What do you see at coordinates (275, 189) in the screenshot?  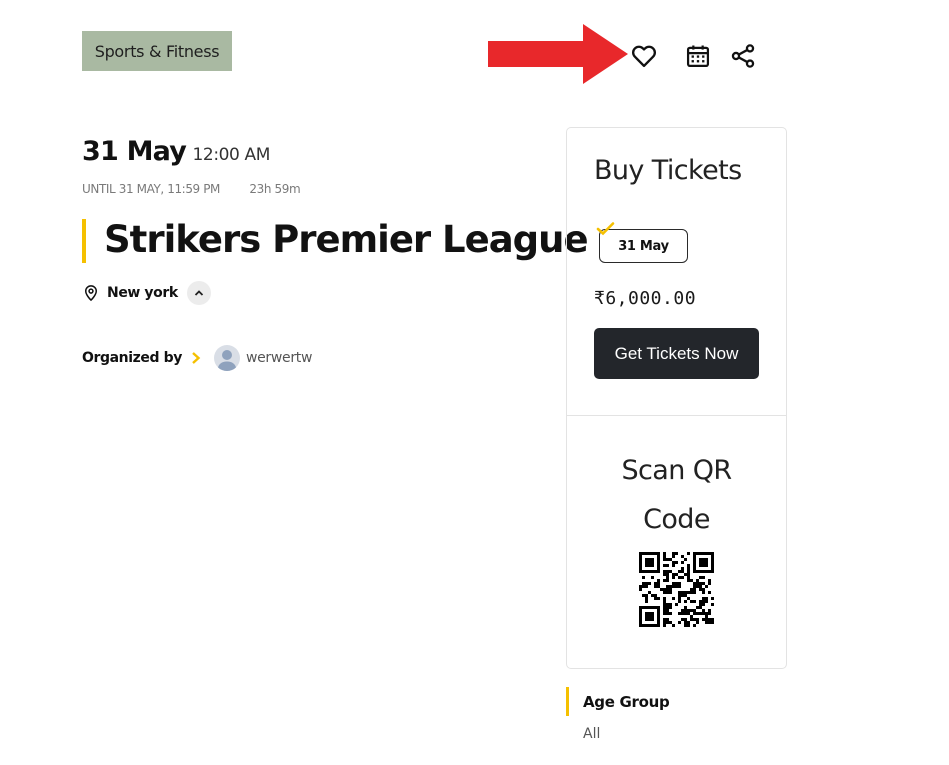 I see `event-countdown: 23h 59m` at bounding box center [275, 189].